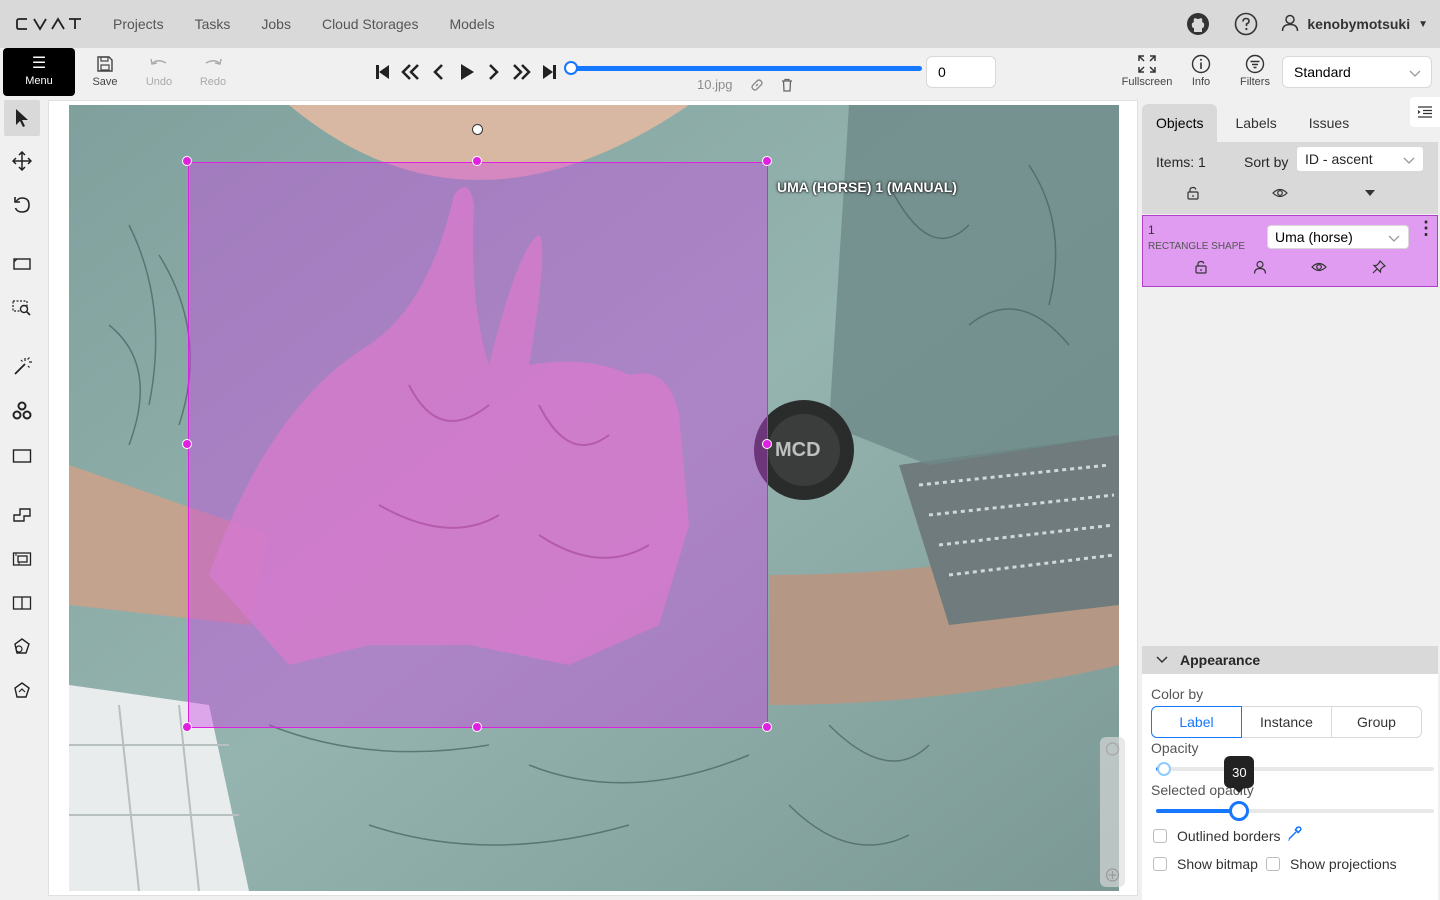  Describe the element at coordinates (1379, 268) in the screenshot. I see `pin-icon` at that location.